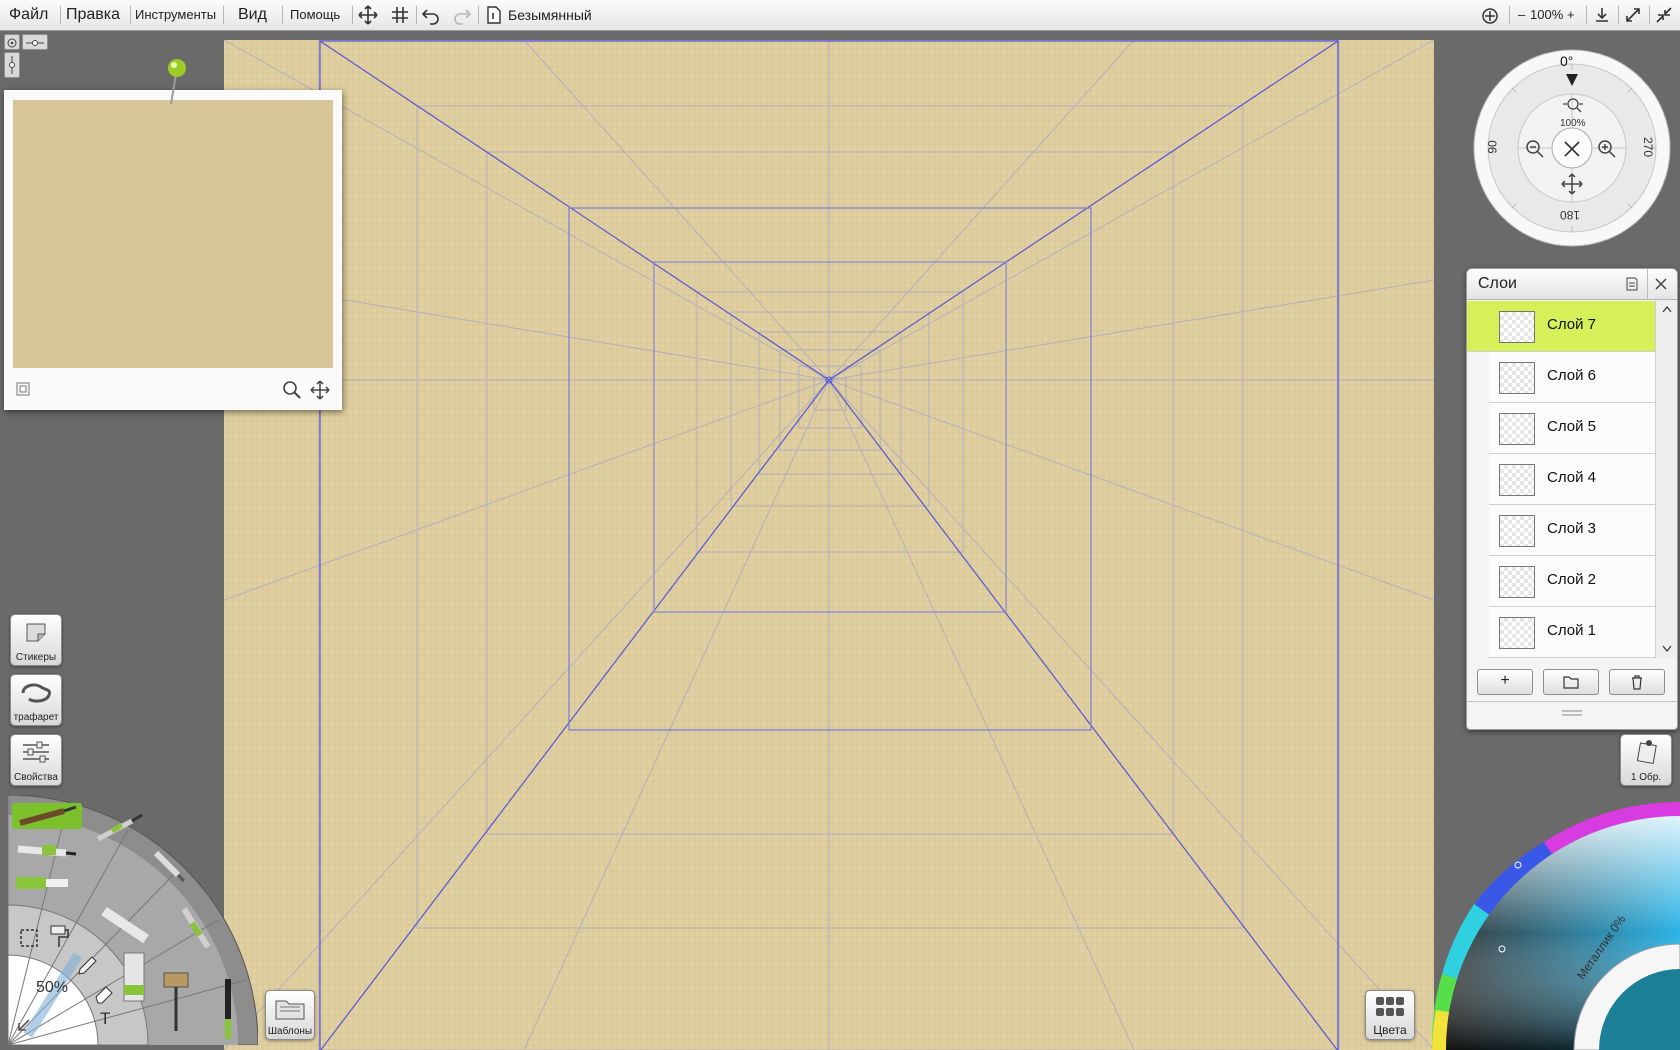  I want to click on collapse-icon, so click(1664, 15).